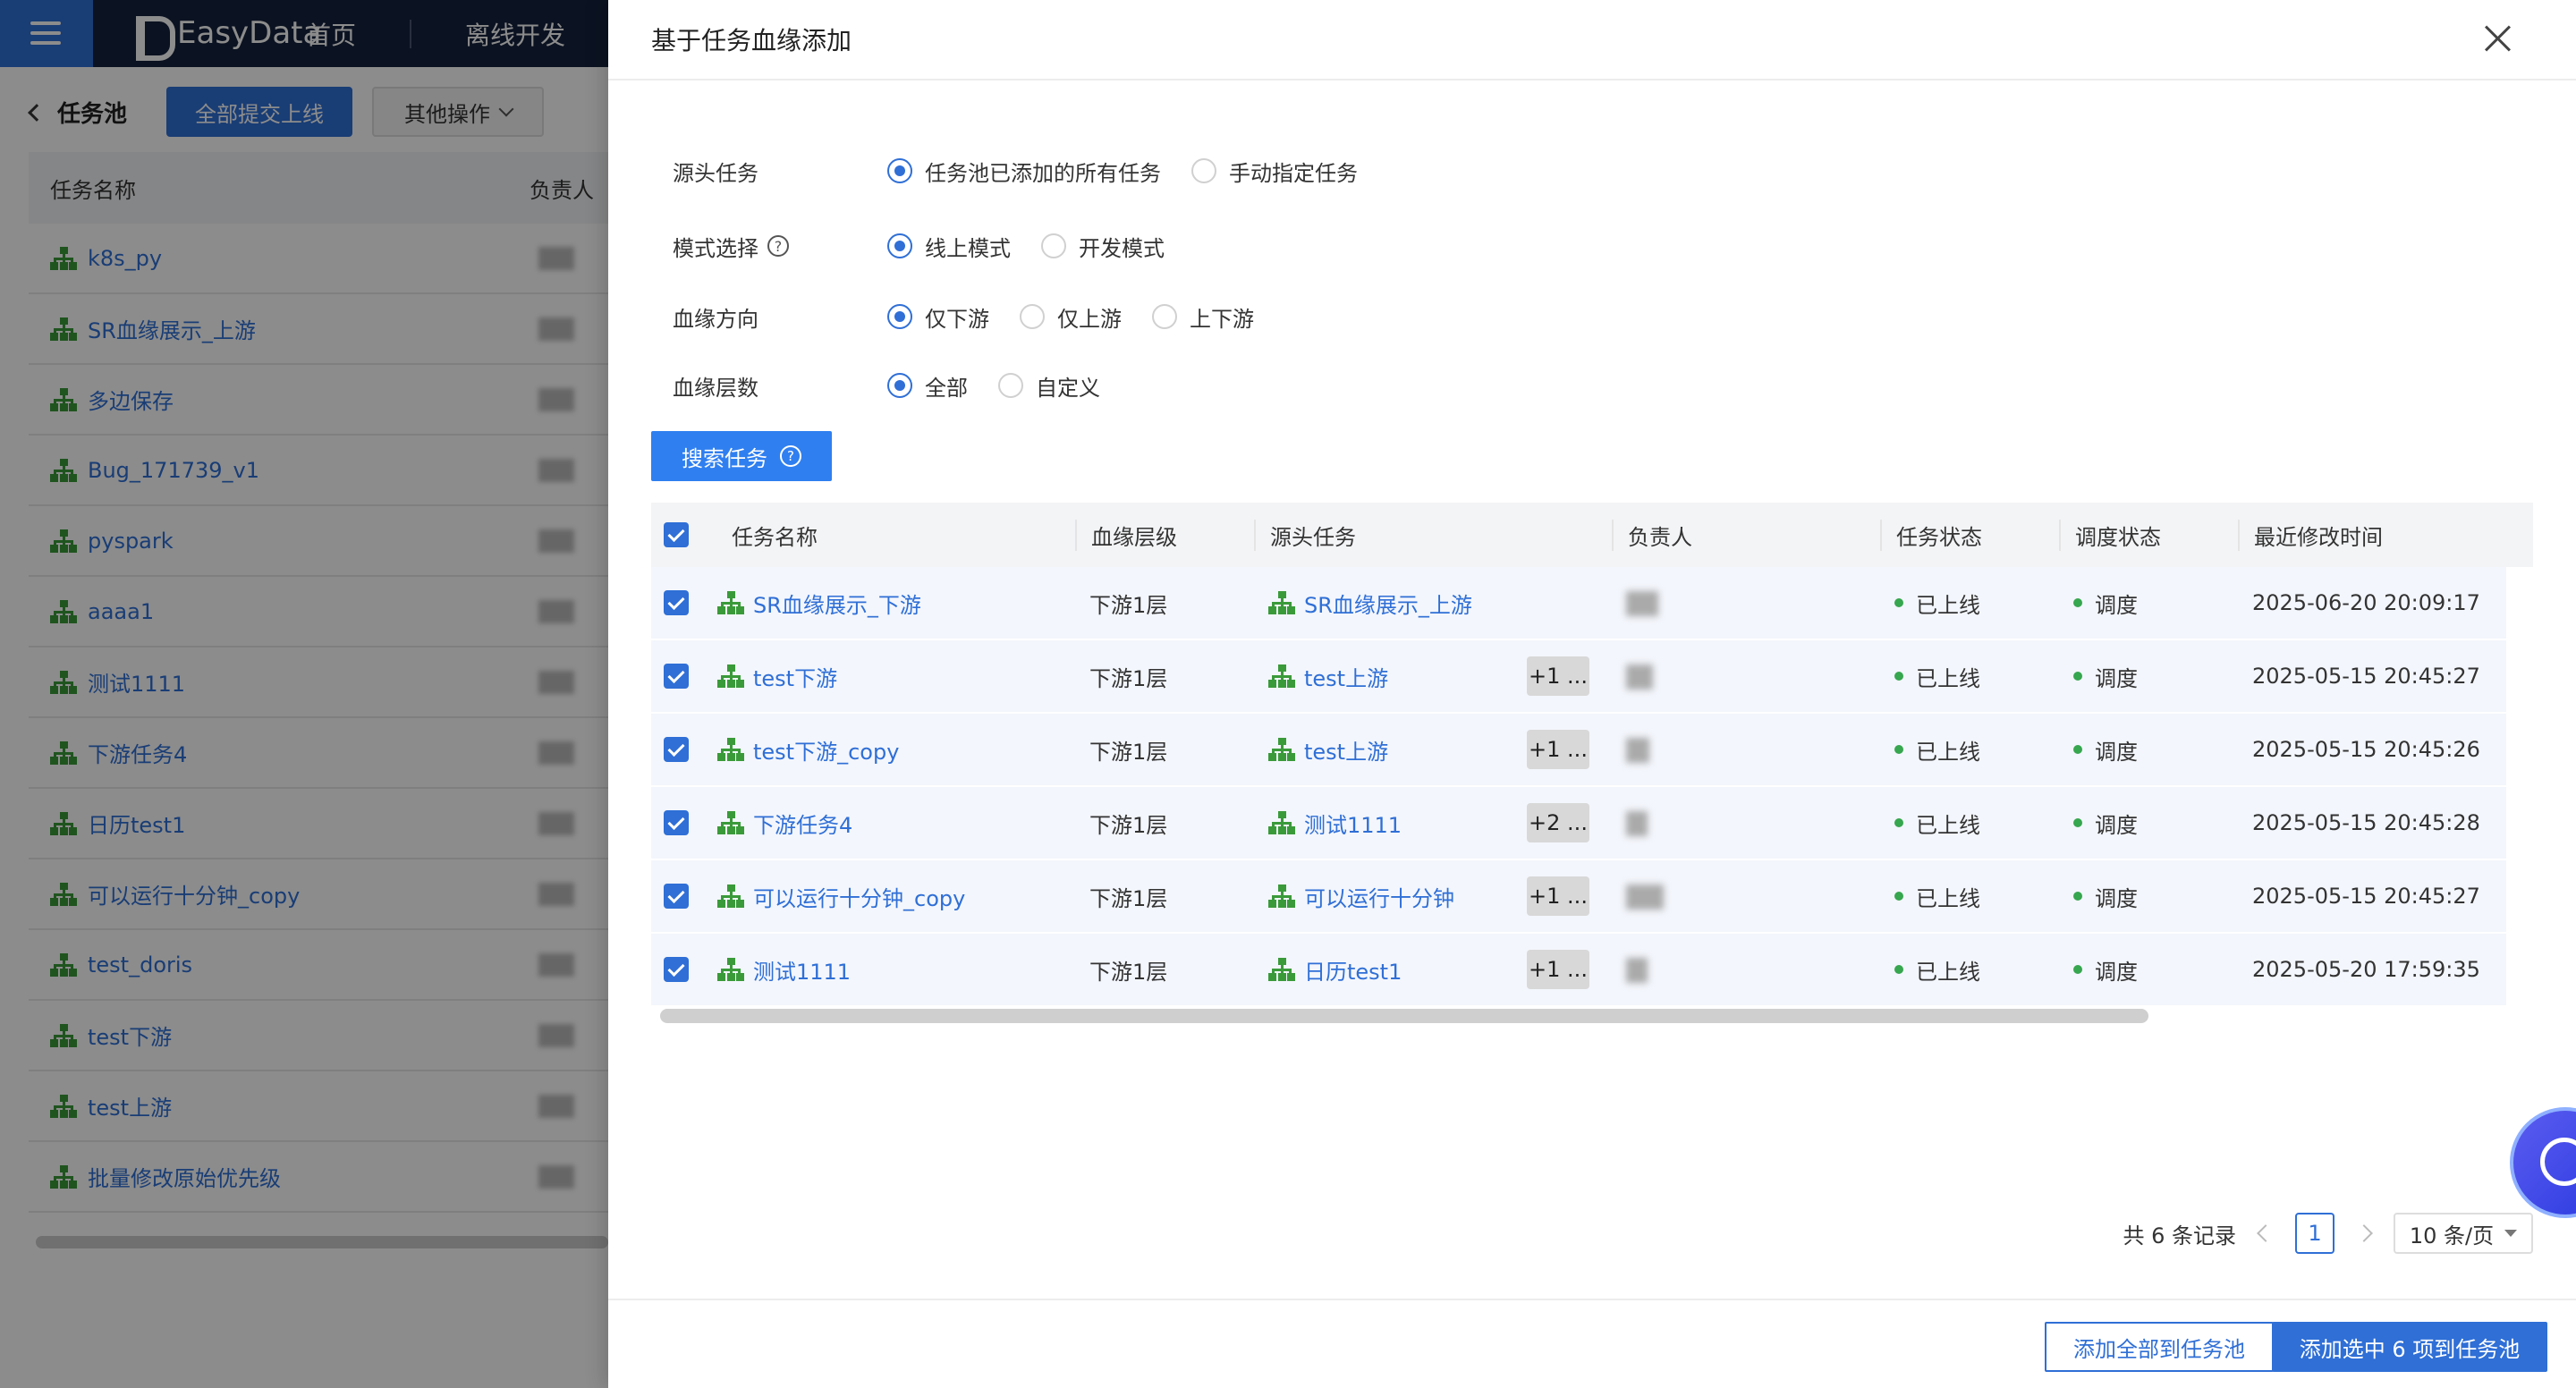  Describe the element at coordinates (859, 897) in the screenshot. I see `task-name-link: 可以运行十分钟_copy` at that location.